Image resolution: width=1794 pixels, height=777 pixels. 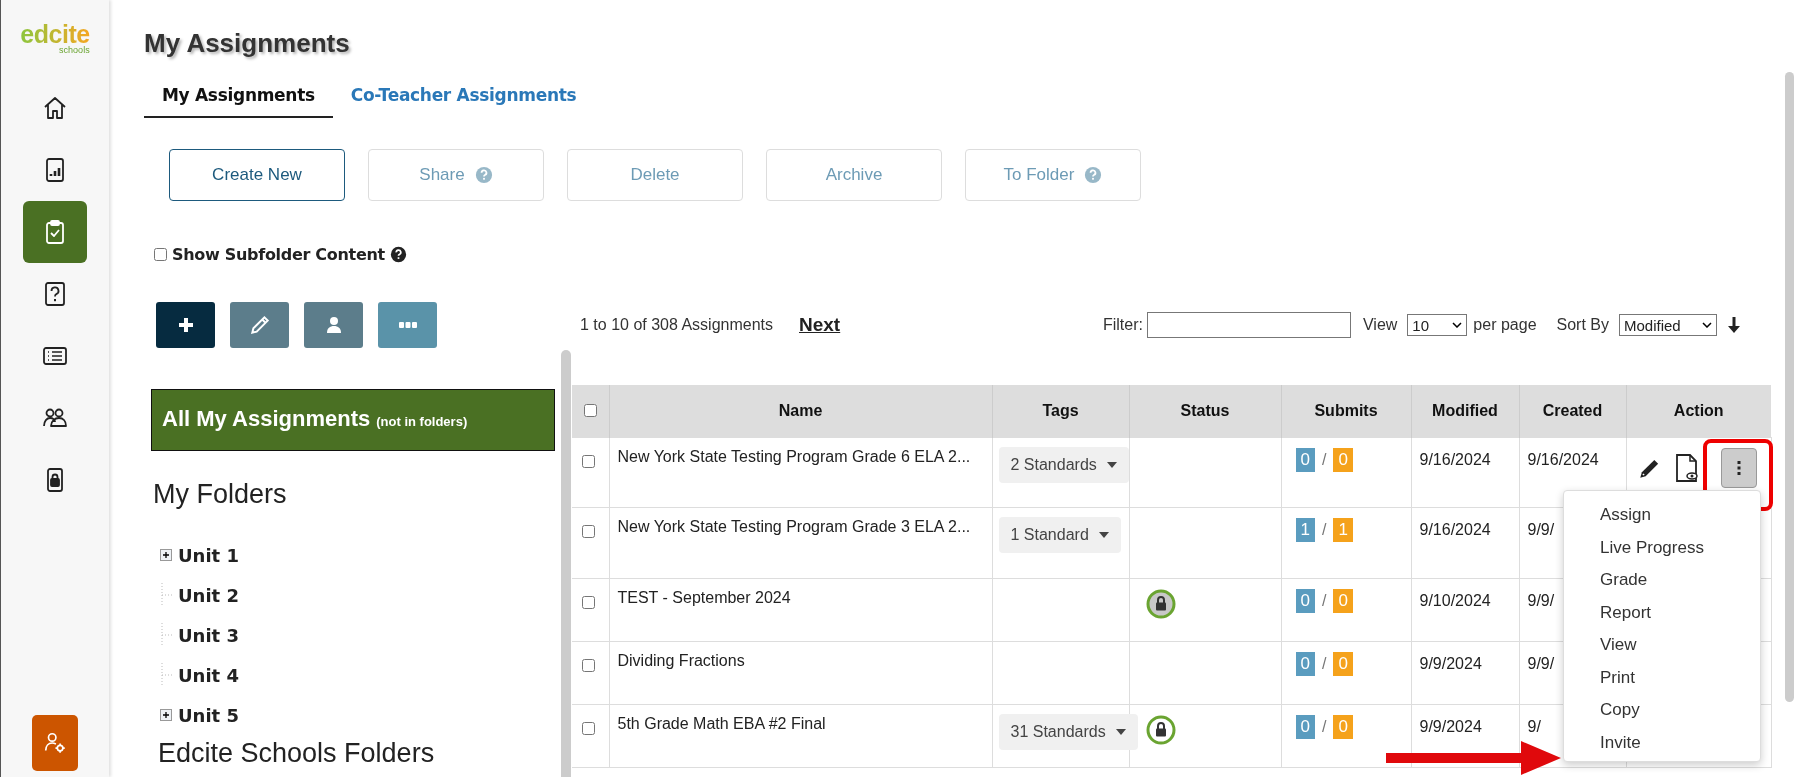 What do you see at coordinates (591, 410) in the screenshot?
I see `select-all-checkbox` at bounding box center [591, 410].